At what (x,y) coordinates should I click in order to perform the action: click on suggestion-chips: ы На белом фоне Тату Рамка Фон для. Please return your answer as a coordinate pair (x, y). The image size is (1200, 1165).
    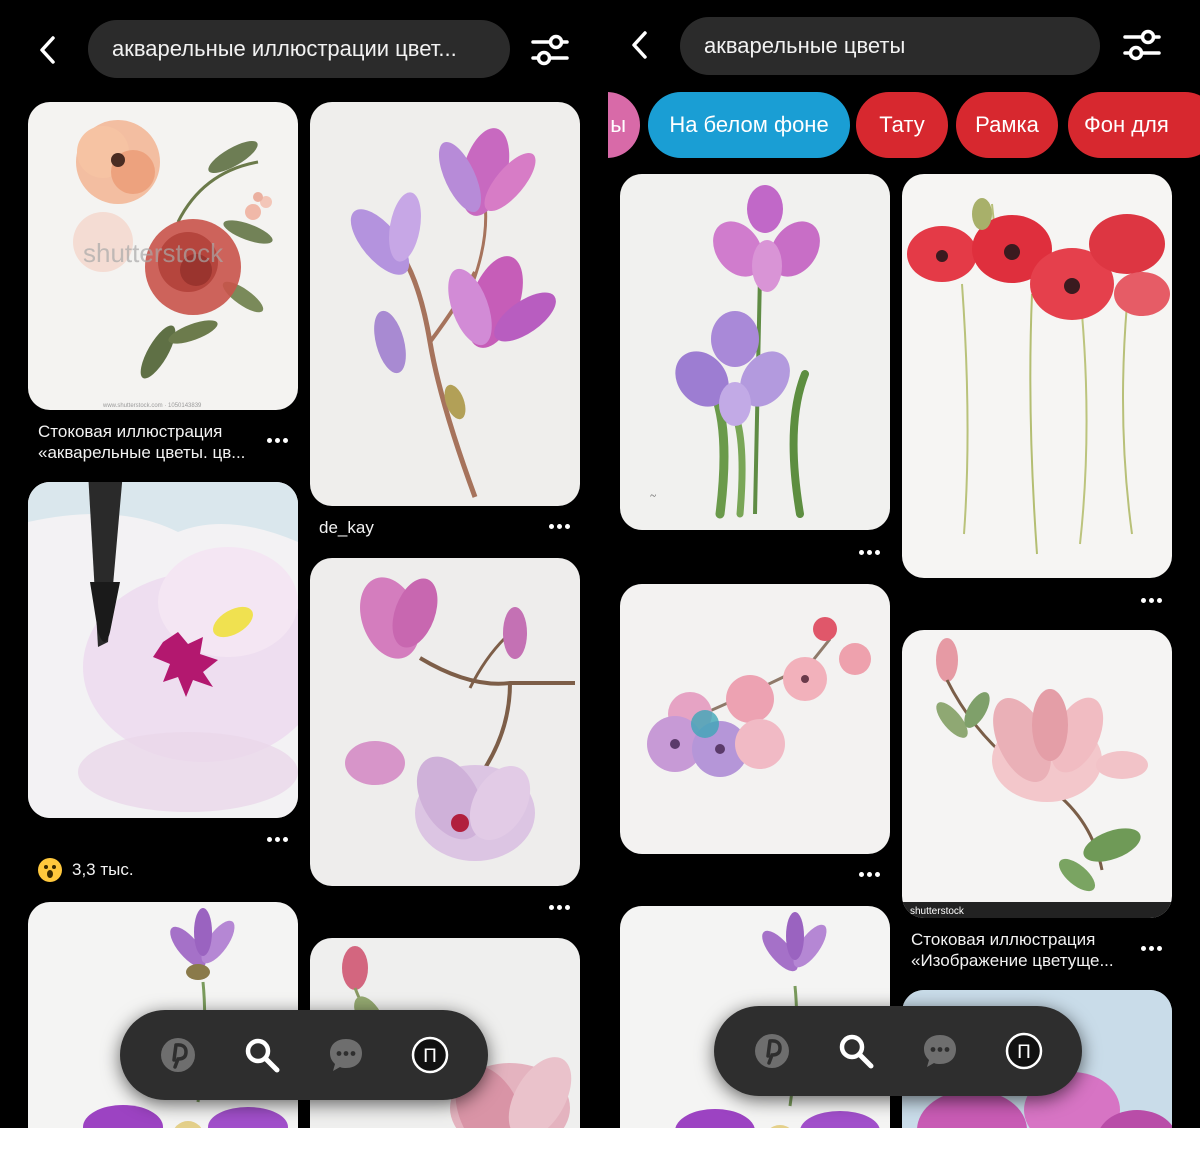
    Looking at the image, I should click on (904, 125).